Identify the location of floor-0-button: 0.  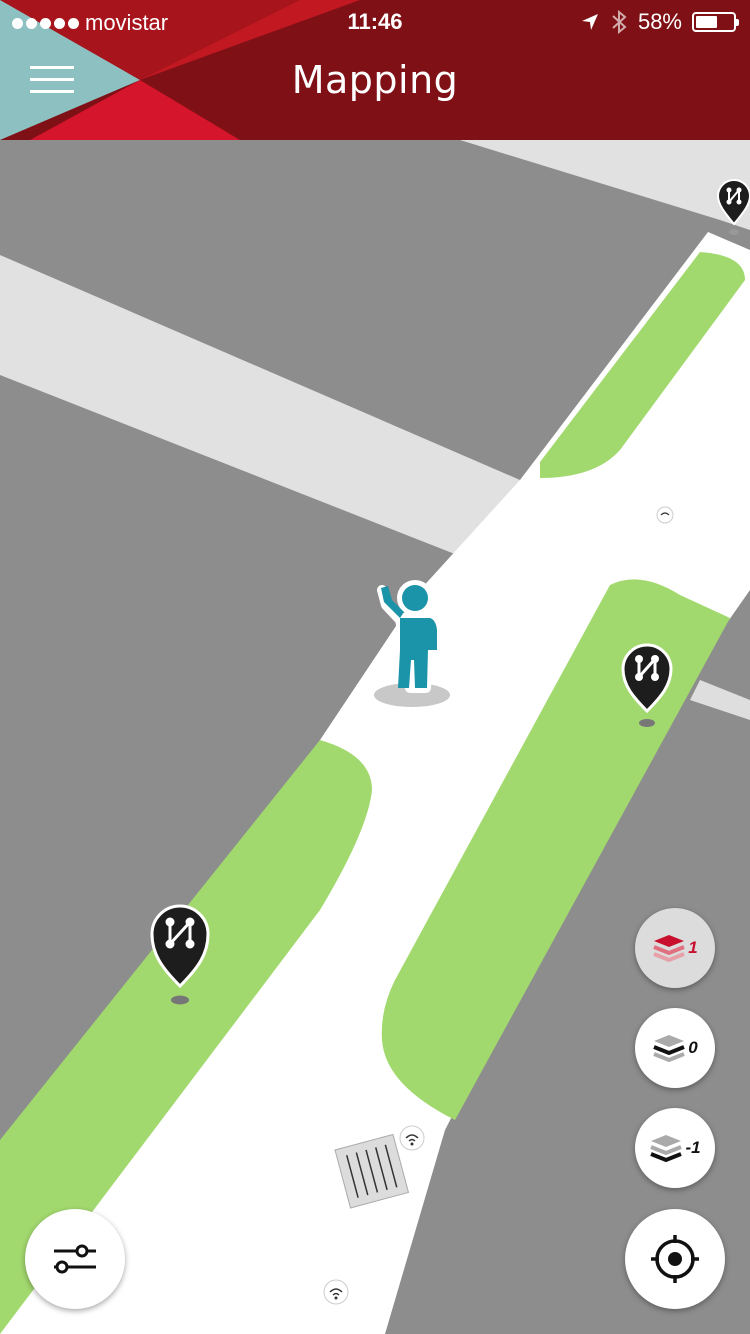
(675, 1048).